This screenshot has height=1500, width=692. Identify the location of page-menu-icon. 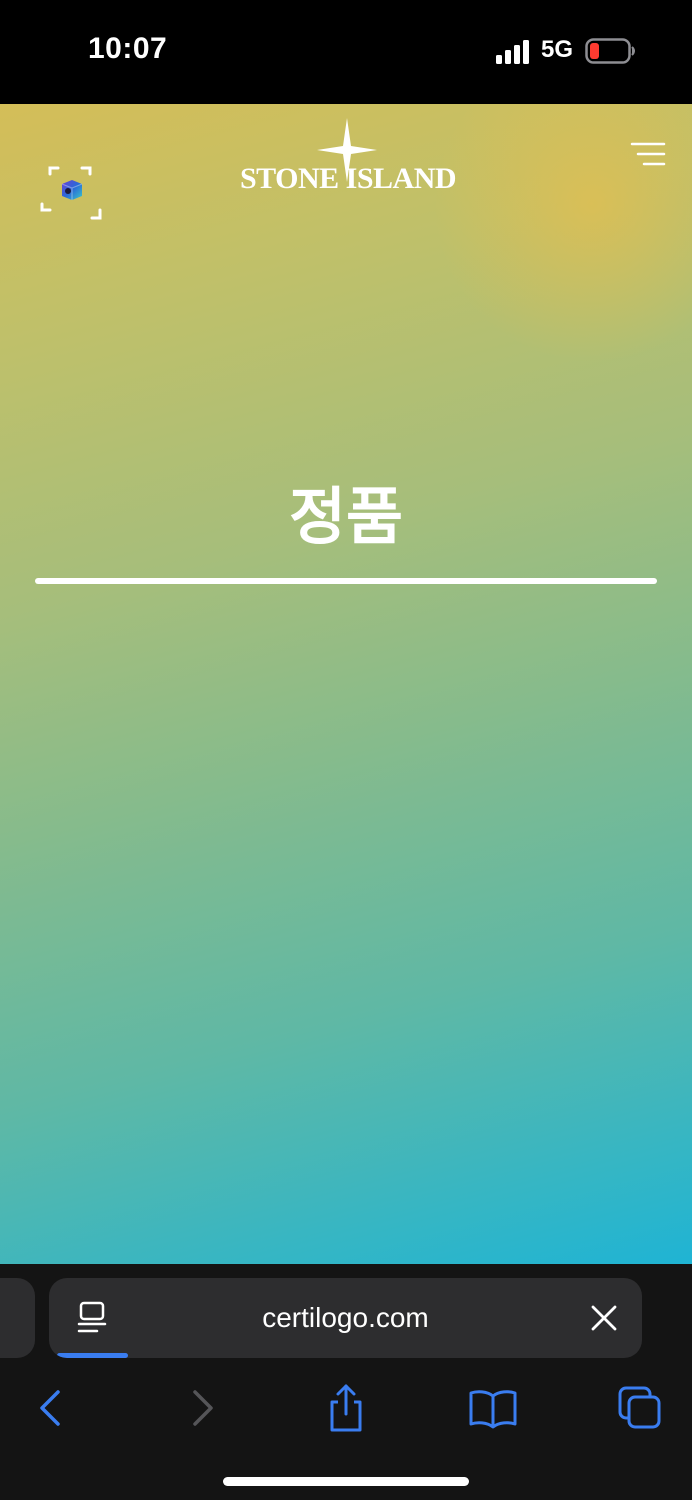
(93, 1318).